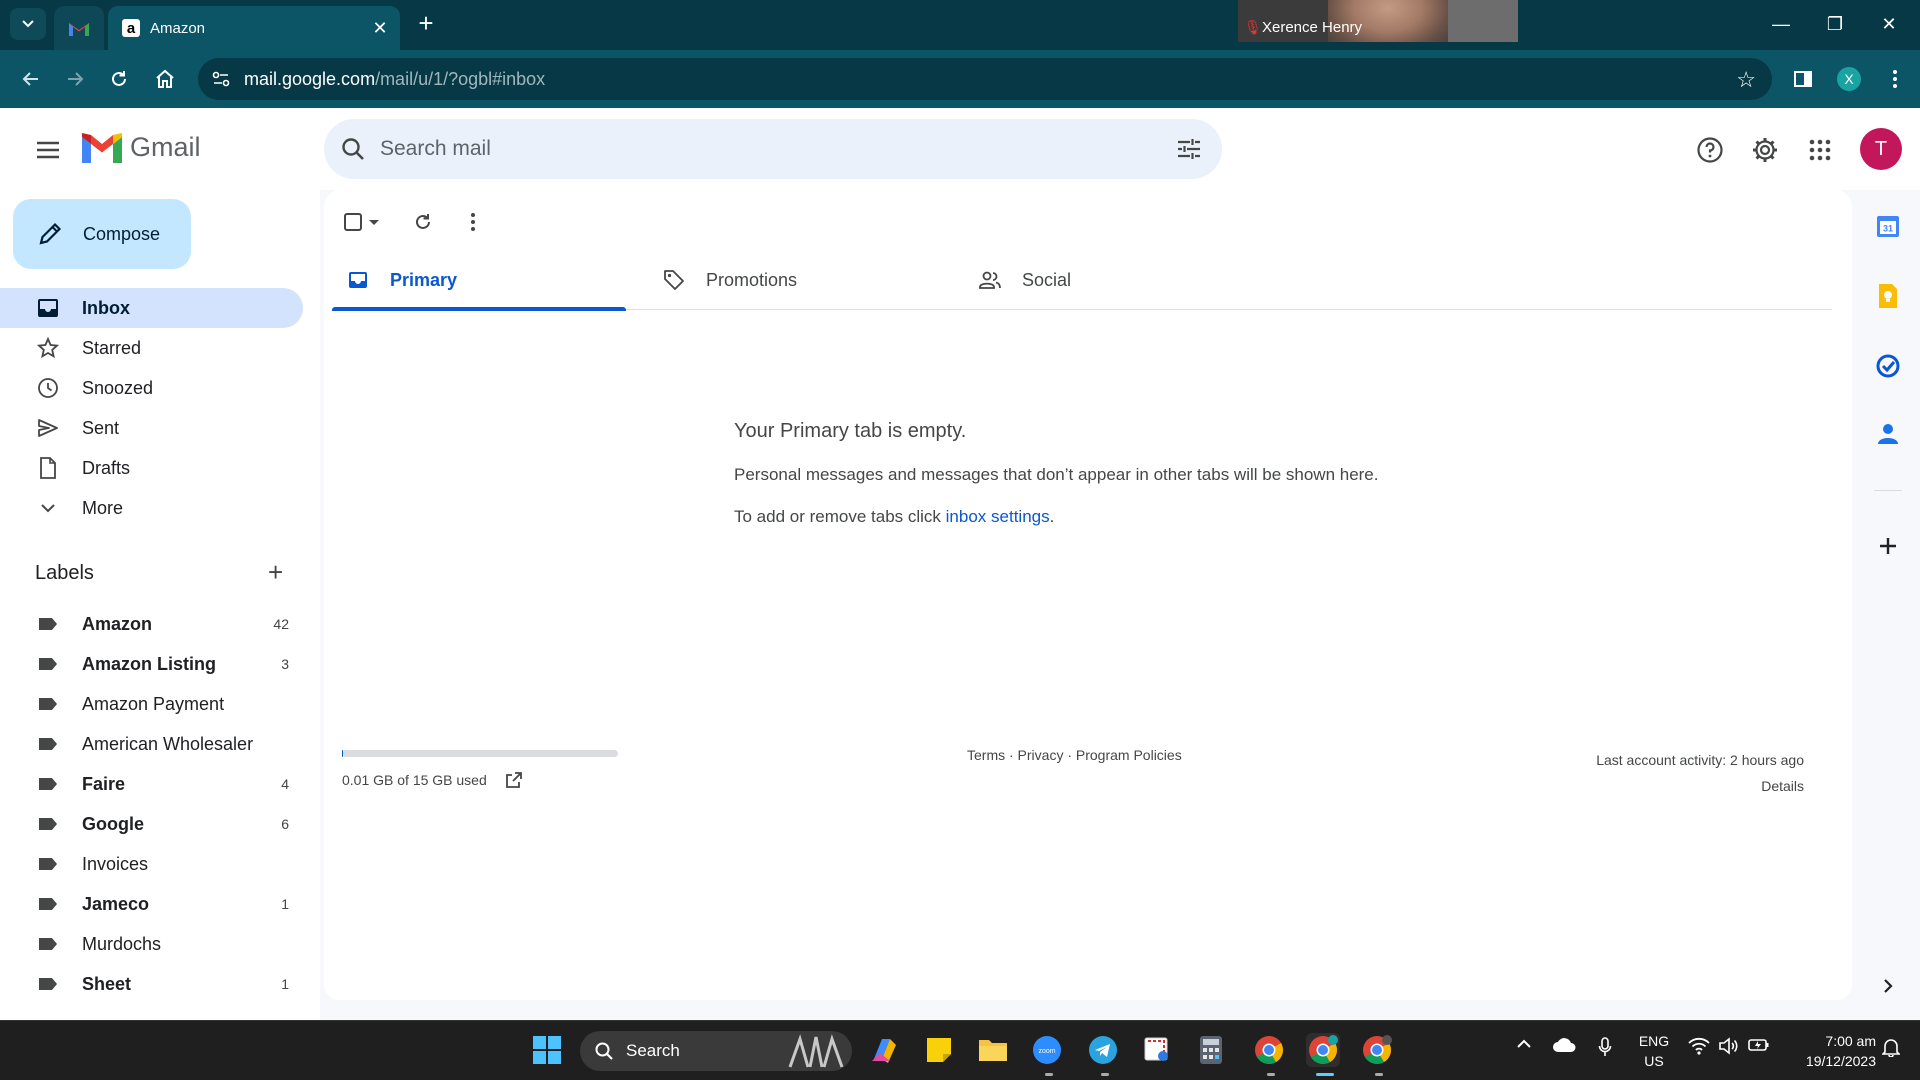 This screenshot has height=1080, width=1920. What do you see at coordinates (151, 664) in the screenshot?
I see `label-item: Amazon Listing 3` at bounding box center [151, 664].